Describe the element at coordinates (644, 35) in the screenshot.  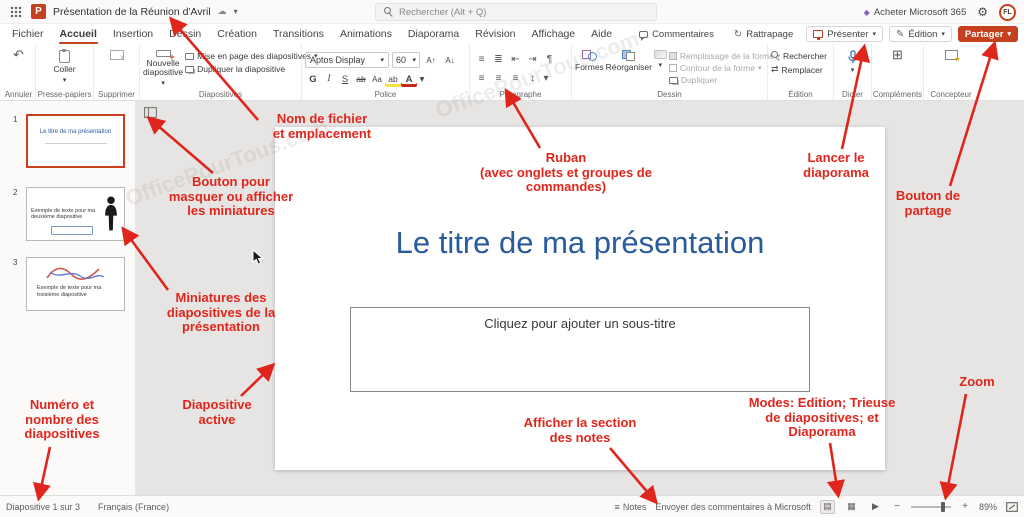
I see `comments-icon` at that location.